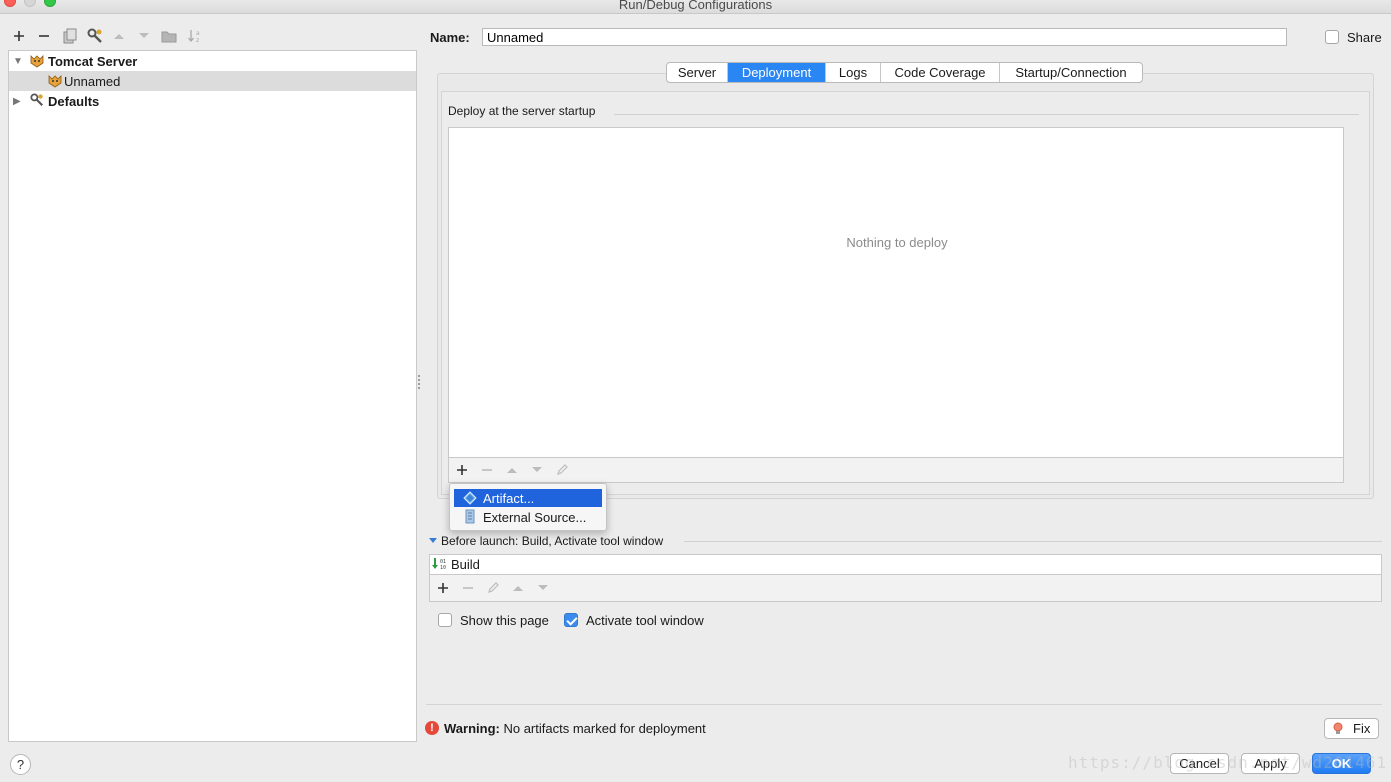  Describe the element at coordinates (432, 728) in the screenshot. I see `warning-icon: !` at that location.